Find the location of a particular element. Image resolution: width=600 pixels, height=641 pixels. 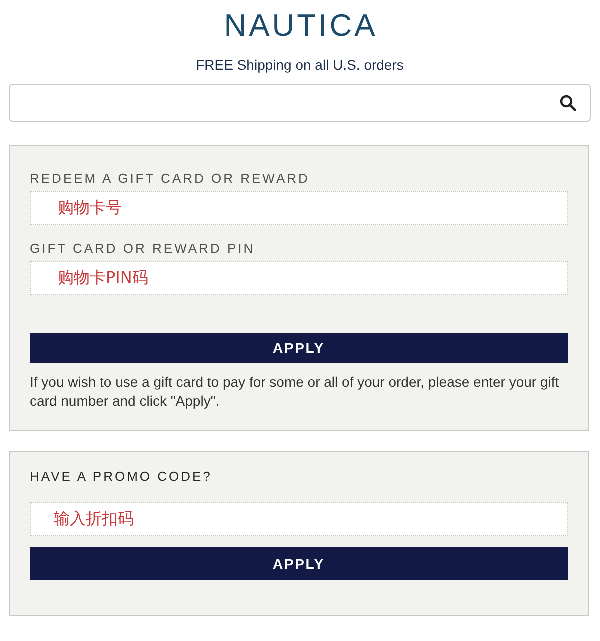

brand-logo: NAUTICA is located at coordinates (300, 26).